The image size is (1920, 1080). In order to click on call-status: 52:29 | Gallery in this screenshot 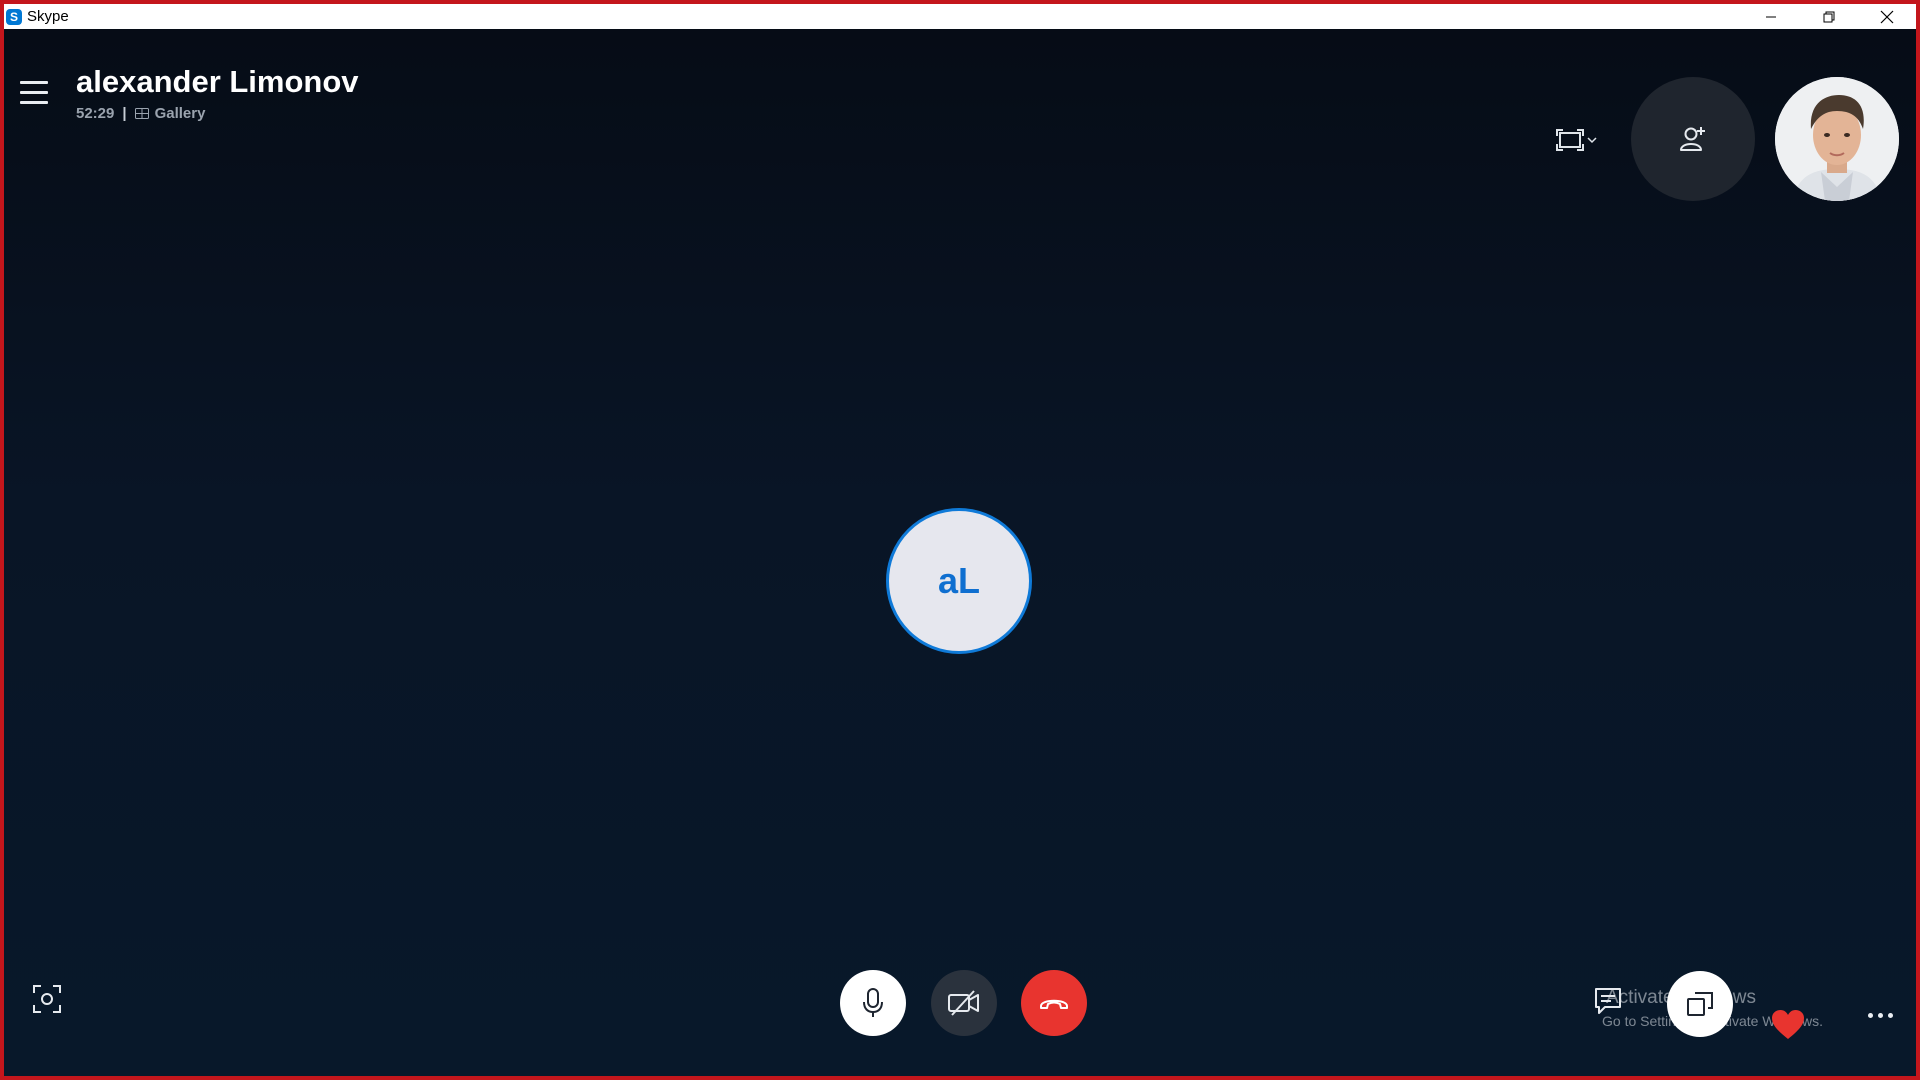, I will do `click(140, 113)`.